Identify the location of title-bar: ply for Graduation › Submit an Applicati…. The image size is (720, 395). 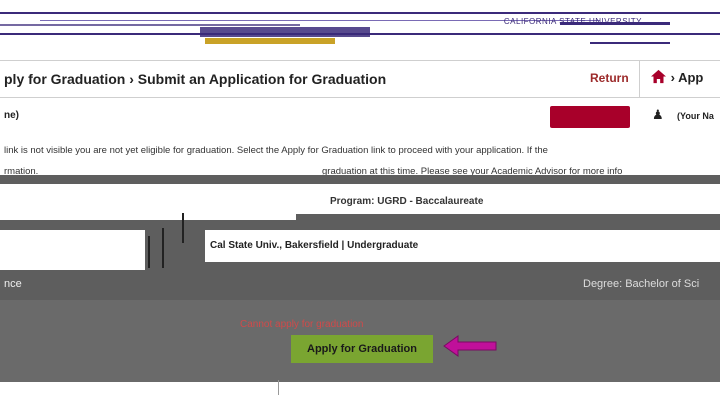
(360, 79).